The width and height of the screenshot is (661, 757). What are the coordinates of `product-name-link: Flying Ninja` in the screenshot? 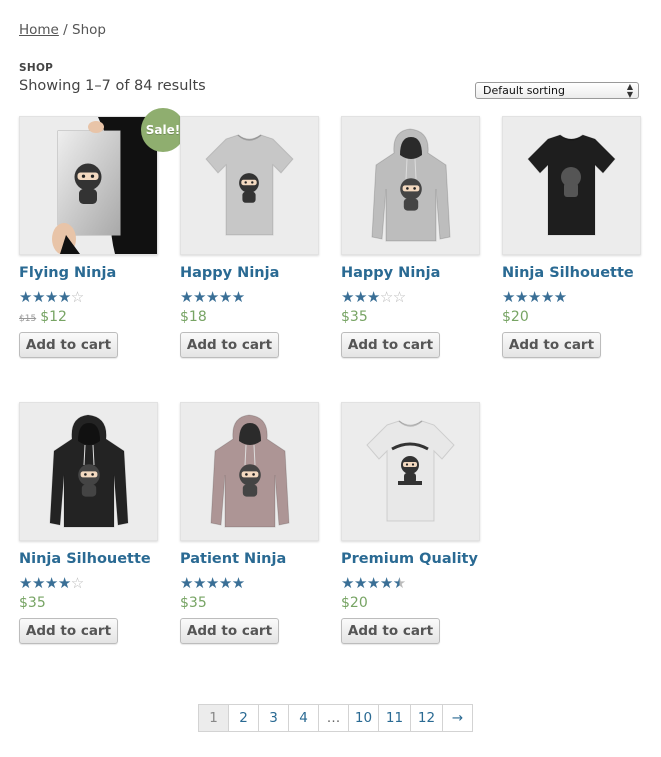 It's located at (67, 273).